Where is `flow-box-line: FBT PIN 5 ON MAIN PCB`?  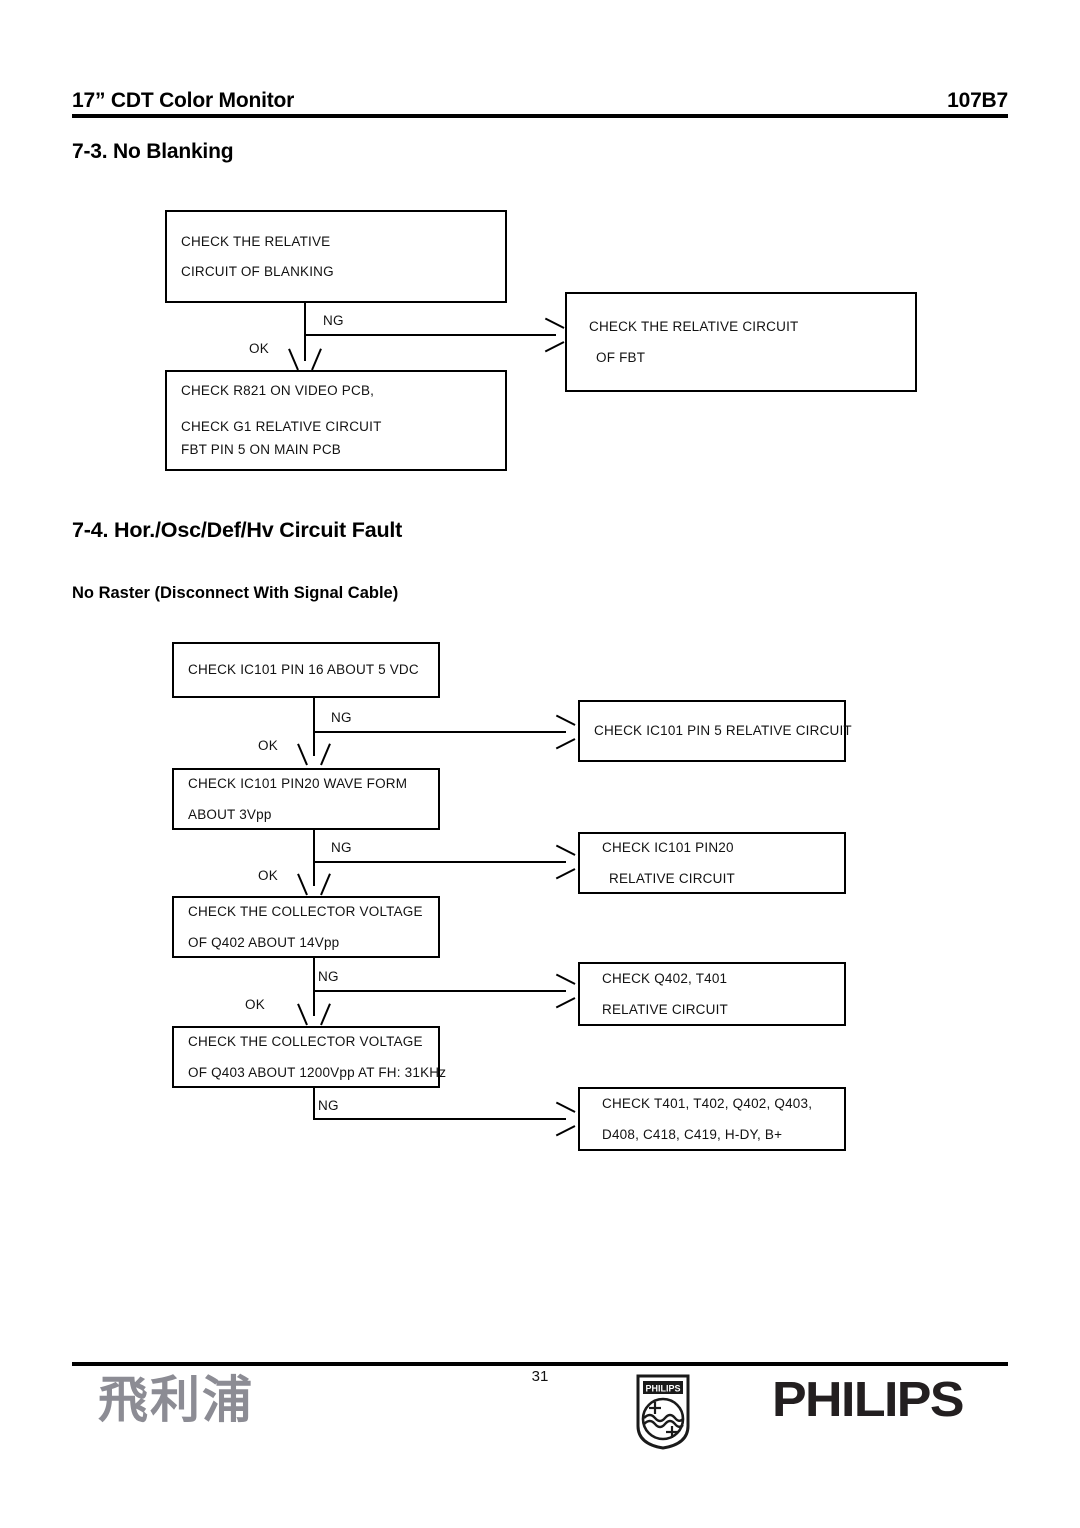
flow-box-line: FBT PIN 5 ON MAIN PCB is located at coordinates (261, 450).